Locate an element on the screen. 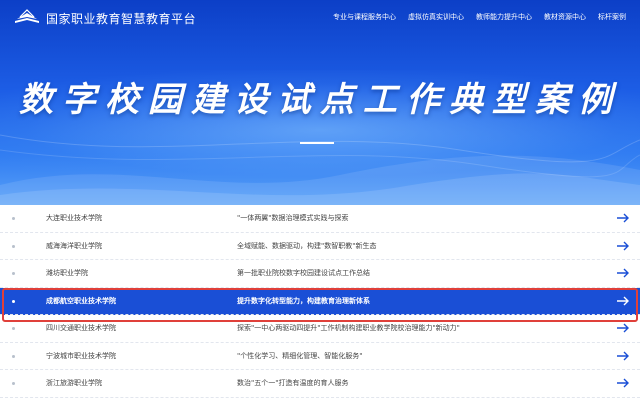 This screenshot has height=404, width=640. case-row: 威海海洋职业学院 全域赋能、数据驱动，构建"数智职教"新生态 is located at coordinates (320, 246).